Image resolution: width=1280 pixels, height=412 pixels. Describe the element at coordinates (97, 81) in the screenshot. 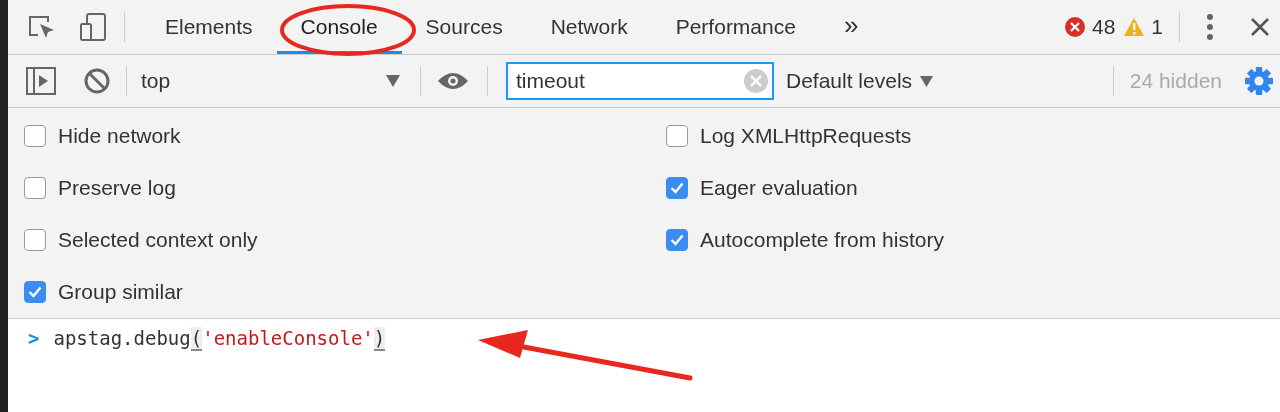

I see `clear-console-icon` at that location.